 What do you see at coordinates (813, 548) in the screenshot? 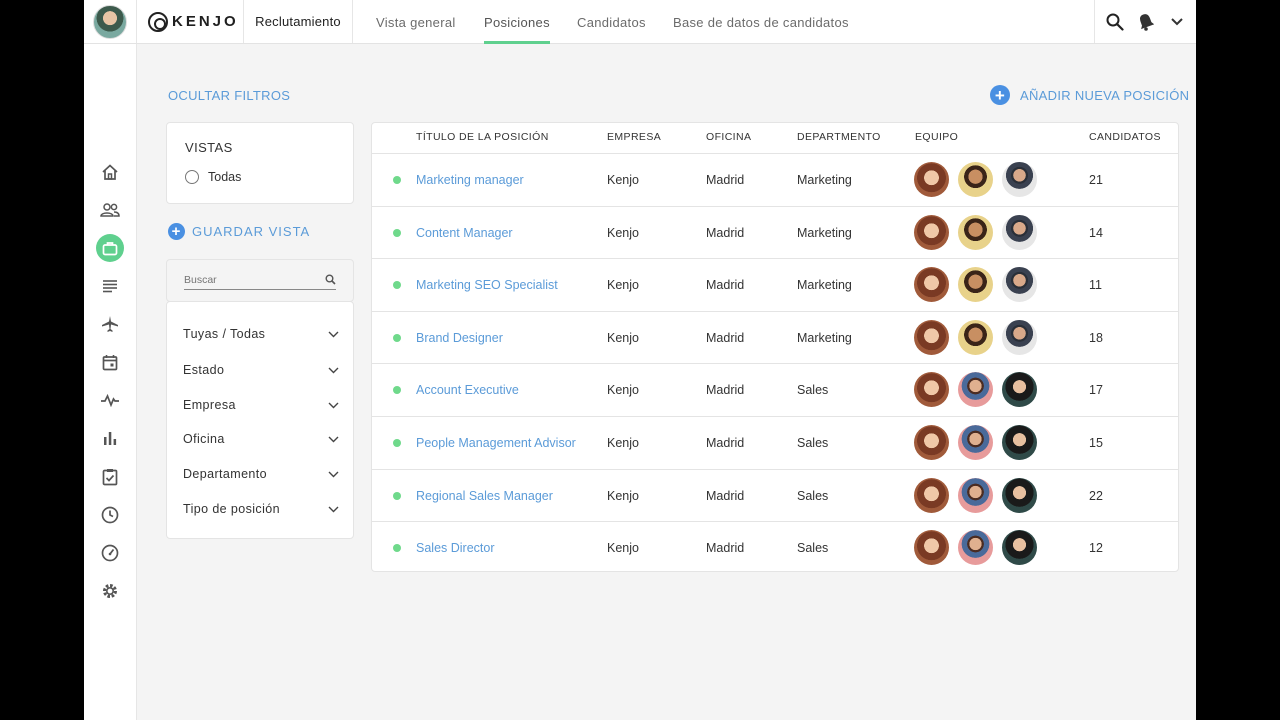
I see `department-cell: Sales` at bounding box center [813, 548].